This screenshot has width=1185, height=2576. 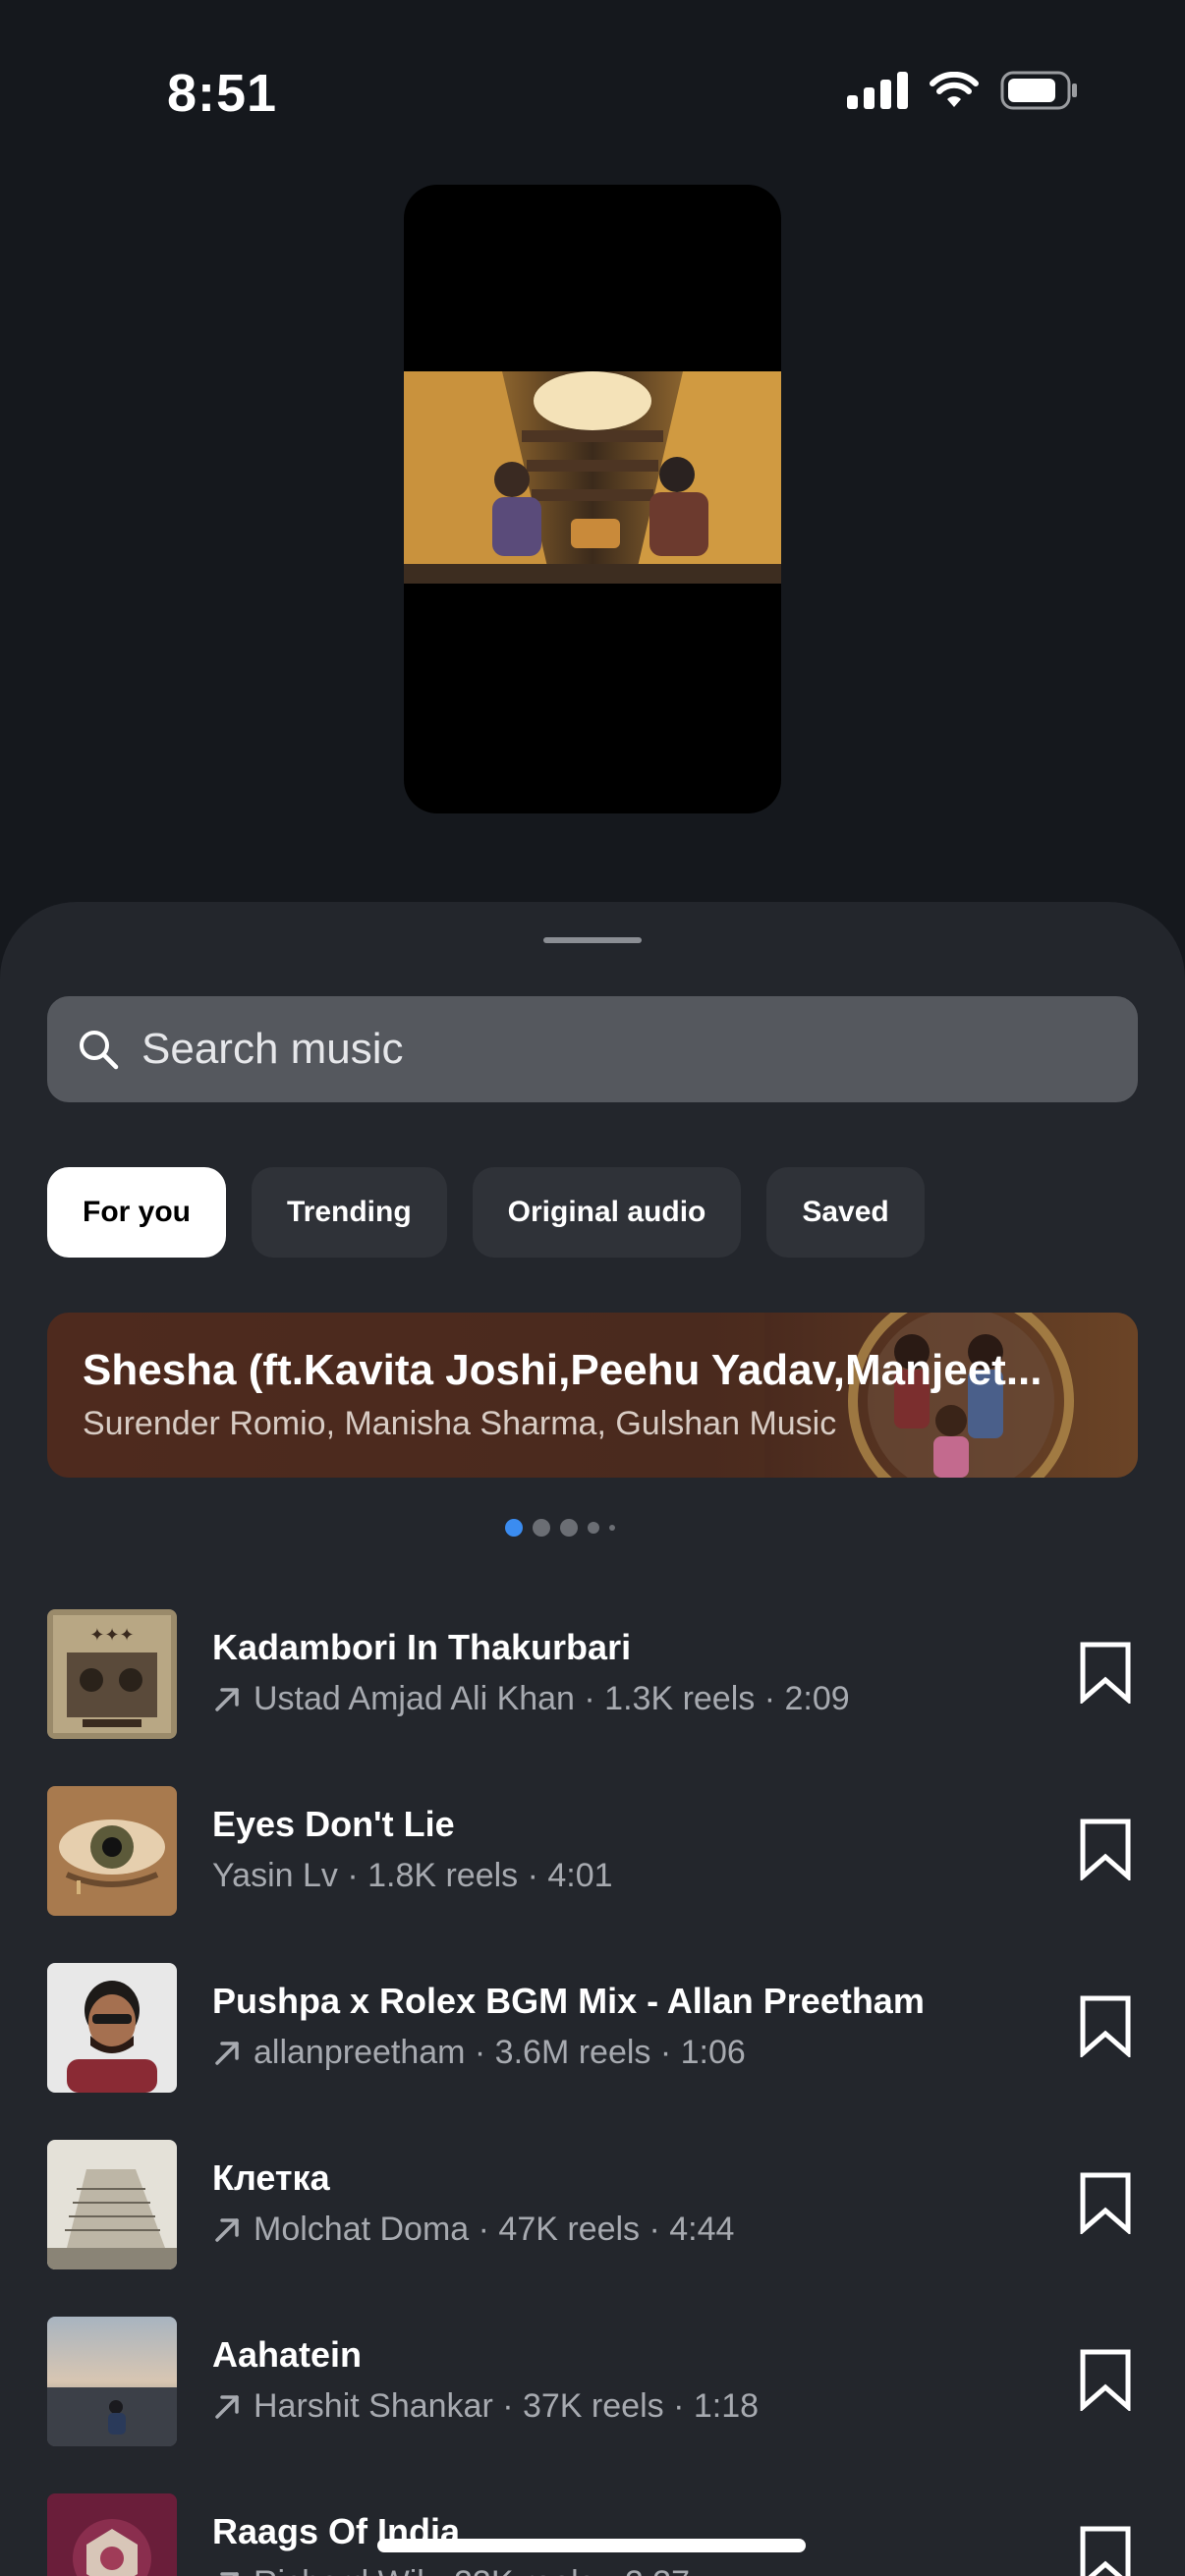 What do you see at coordinates (112, 2204) in the screenshot?
I see `album-art-kletka` at bounding box center [112, 2204].